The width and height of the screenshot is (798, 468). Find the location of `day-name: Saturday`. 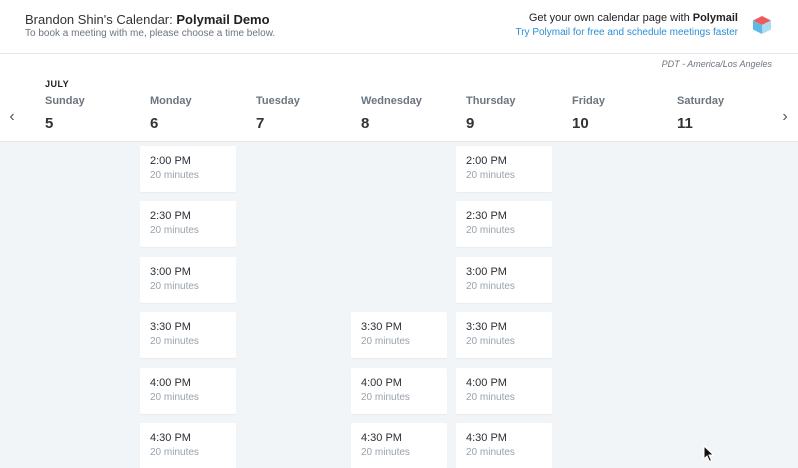

day-name: Saturday is located at coordinates (701, 101).